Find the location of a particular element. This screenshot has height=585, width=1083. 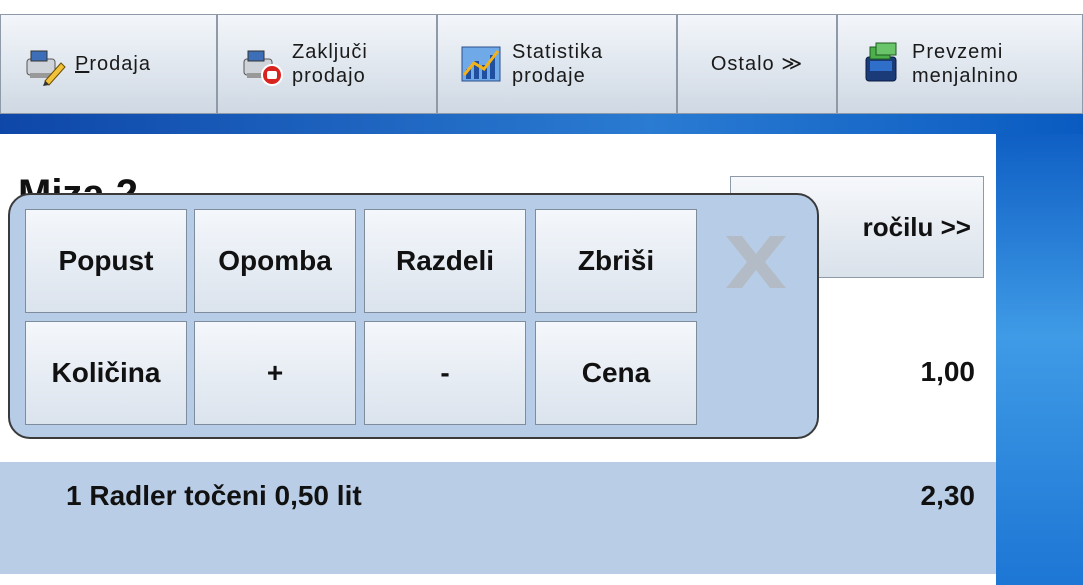

quantity-button: Količina is located at coordinates (106, 373).